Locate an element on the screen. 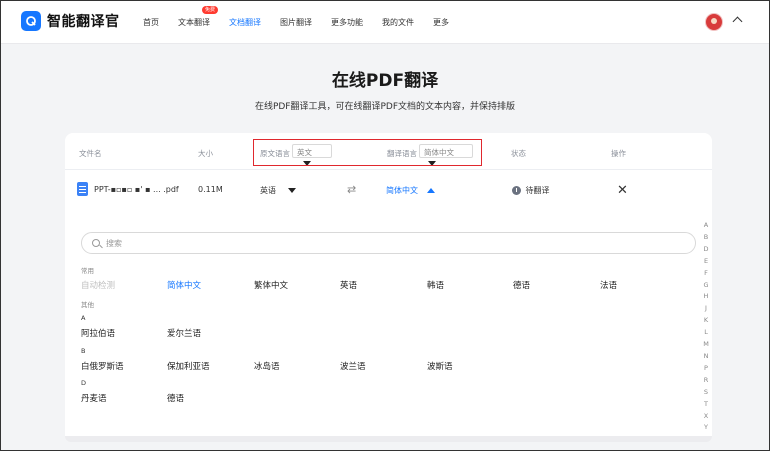  clock-icon is located at coordinates (516, 190).